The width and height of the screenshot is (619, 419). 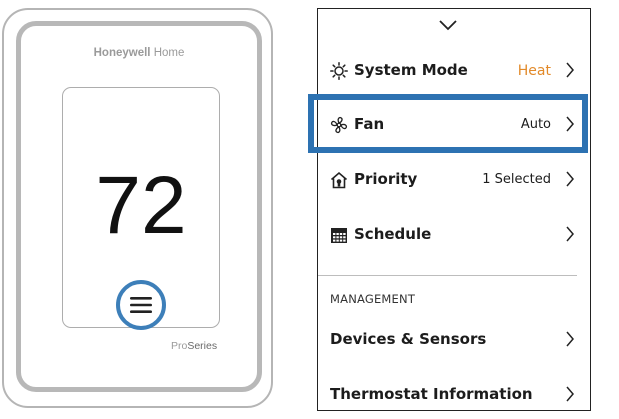 I want to click on series-label: ProSeries, so click(x=194, y=346).